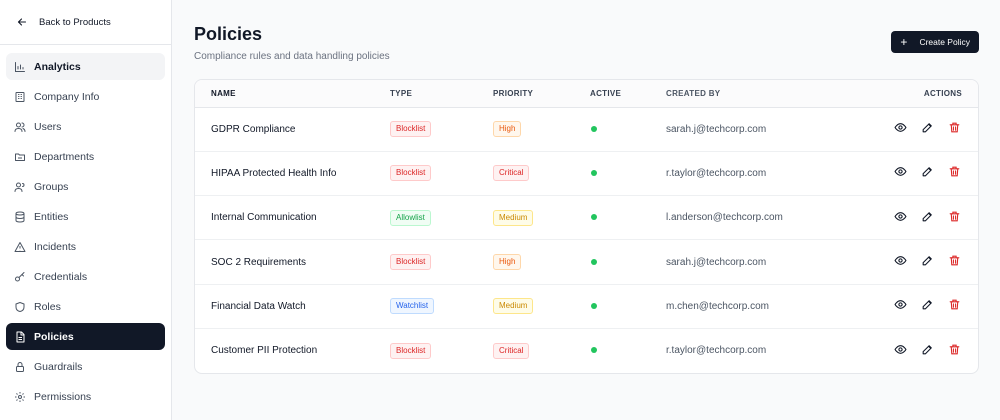 Image resolution: width=1000 pixels, height=420 pixels. What do you see at coordinates (410, 217) in the screenshot?
I see `type-badge: Allowlist` at bounding box center [410, 217].